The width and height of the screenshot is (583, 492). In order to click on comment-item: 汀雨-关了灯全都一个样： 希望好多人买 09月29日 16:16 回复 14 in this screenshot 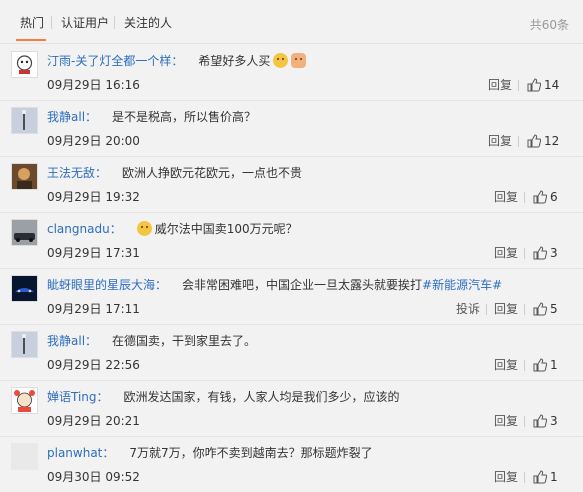, I will do `click(291, 72)`.